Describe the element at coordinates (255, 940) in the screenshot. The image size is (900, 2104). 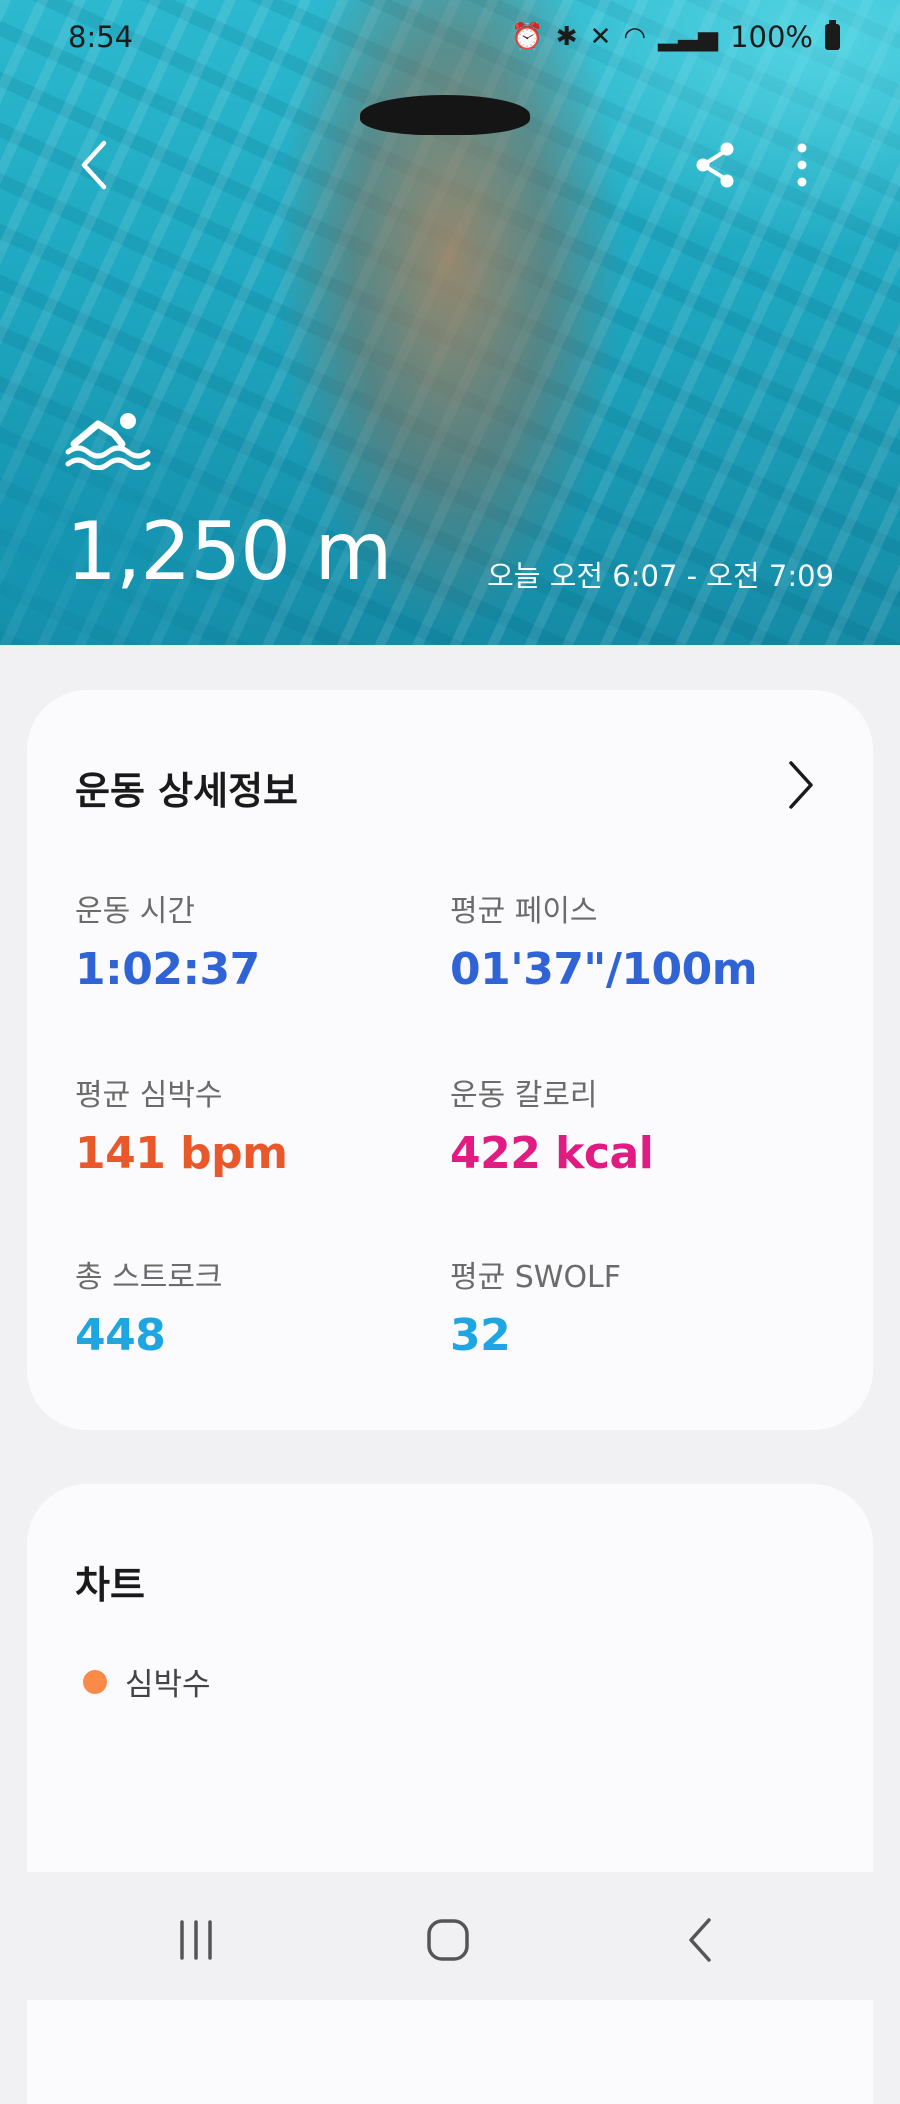
I see `stat-workout-time: 운동 시간 1:02:37` at that location.